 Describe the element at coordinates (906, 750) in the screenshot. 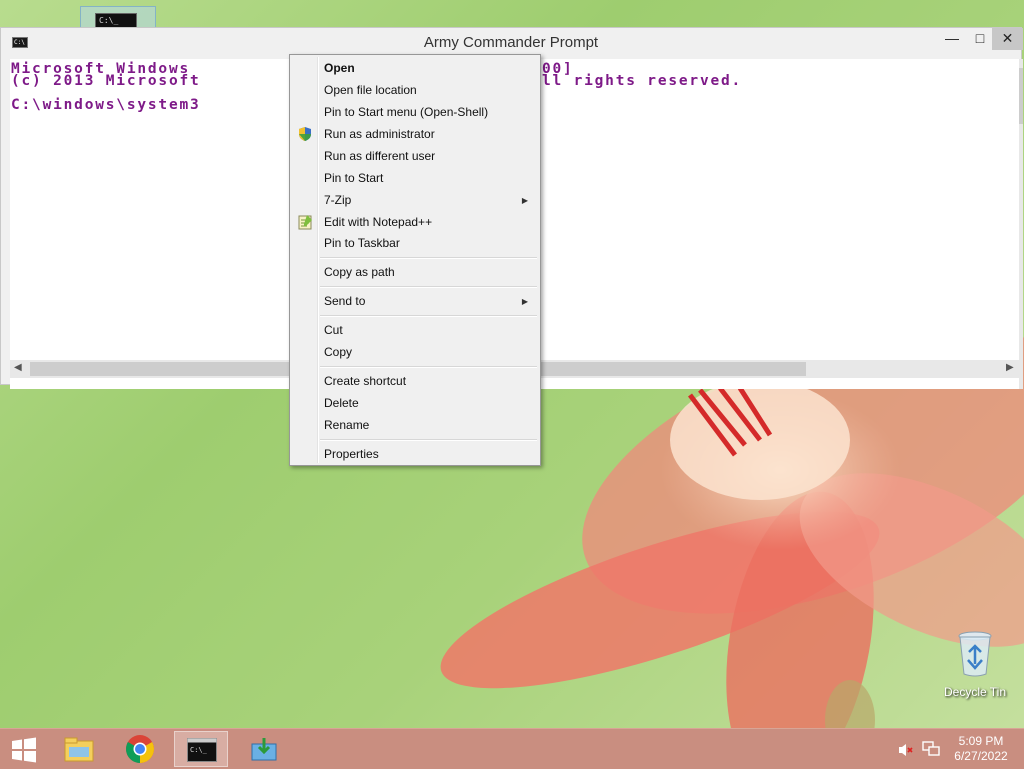

I see `volume-muted-icon` at that location.